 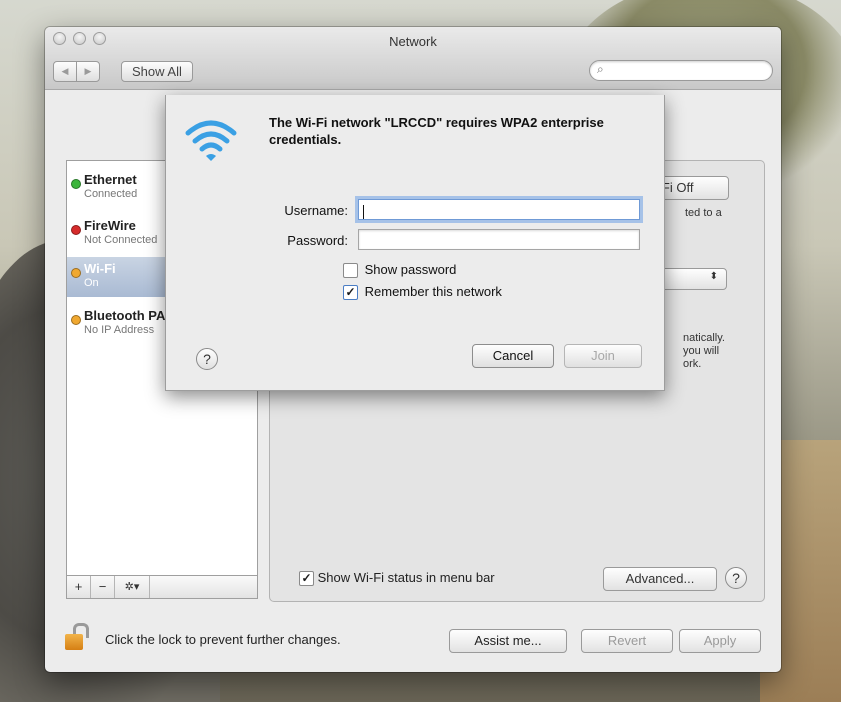 What do you see at coordinates (316, 210) in the screenshot?
I see `username-label: Username:` at bounding box center [316, 210].